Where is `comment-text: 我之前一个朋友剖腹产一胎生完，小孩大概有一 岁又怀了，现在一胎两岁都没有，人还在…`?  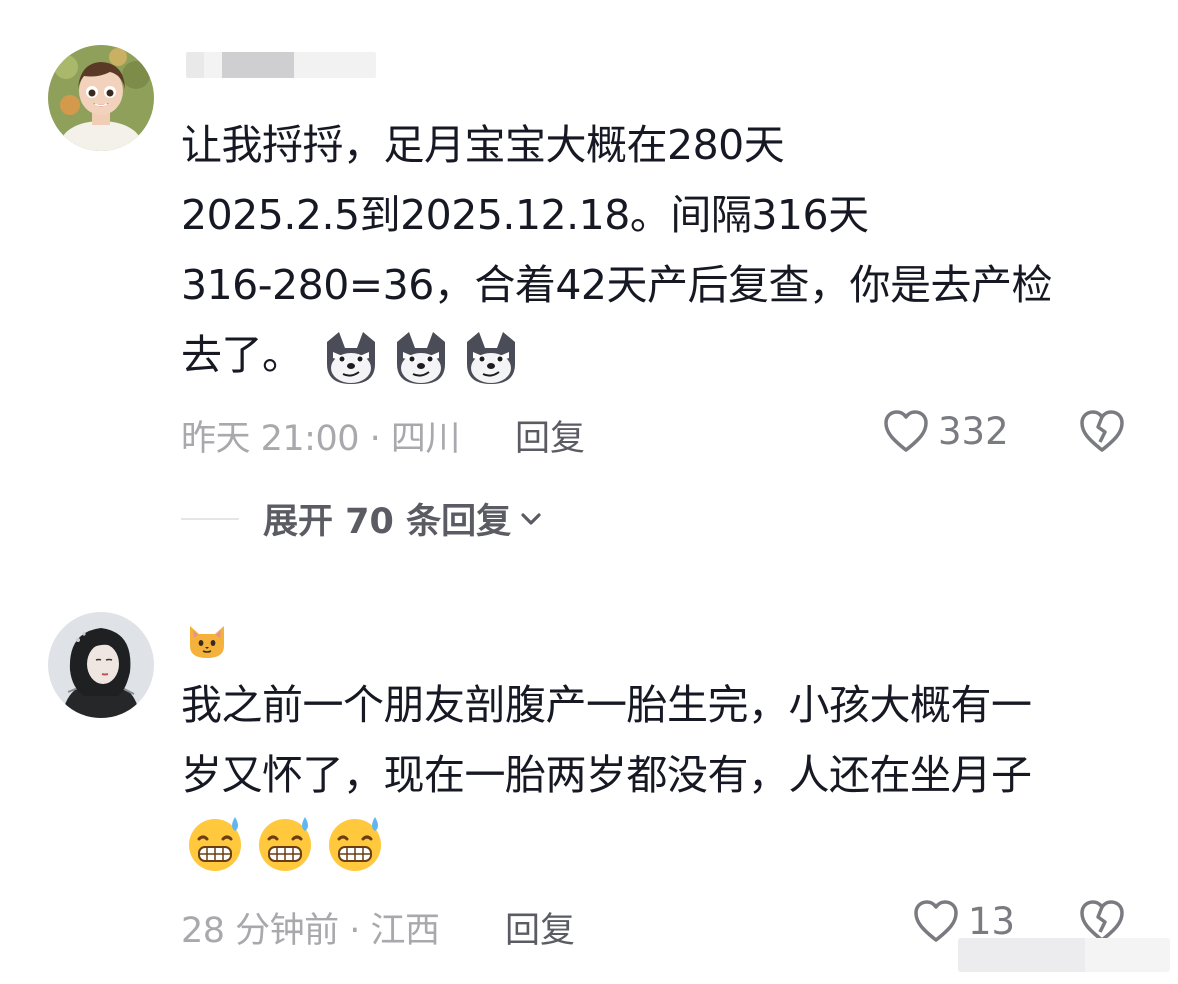
comment-text: 我之前一个朋友剖腹产一胎生完，小孩大概有一 岁又怀了，现在一胎两岁都没有，人还在… is located at coordinates (606, 771).